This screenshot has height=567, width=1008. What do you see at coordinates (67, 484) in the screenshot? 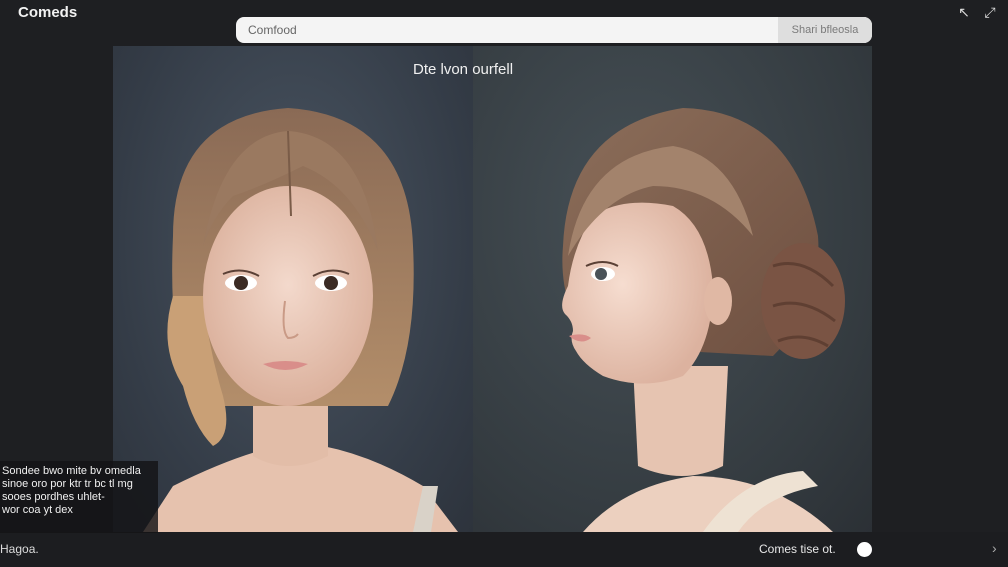
I see `overlay-line: sinoe oro por ktr tr bc tl mg` at bounding box center [67, 484].